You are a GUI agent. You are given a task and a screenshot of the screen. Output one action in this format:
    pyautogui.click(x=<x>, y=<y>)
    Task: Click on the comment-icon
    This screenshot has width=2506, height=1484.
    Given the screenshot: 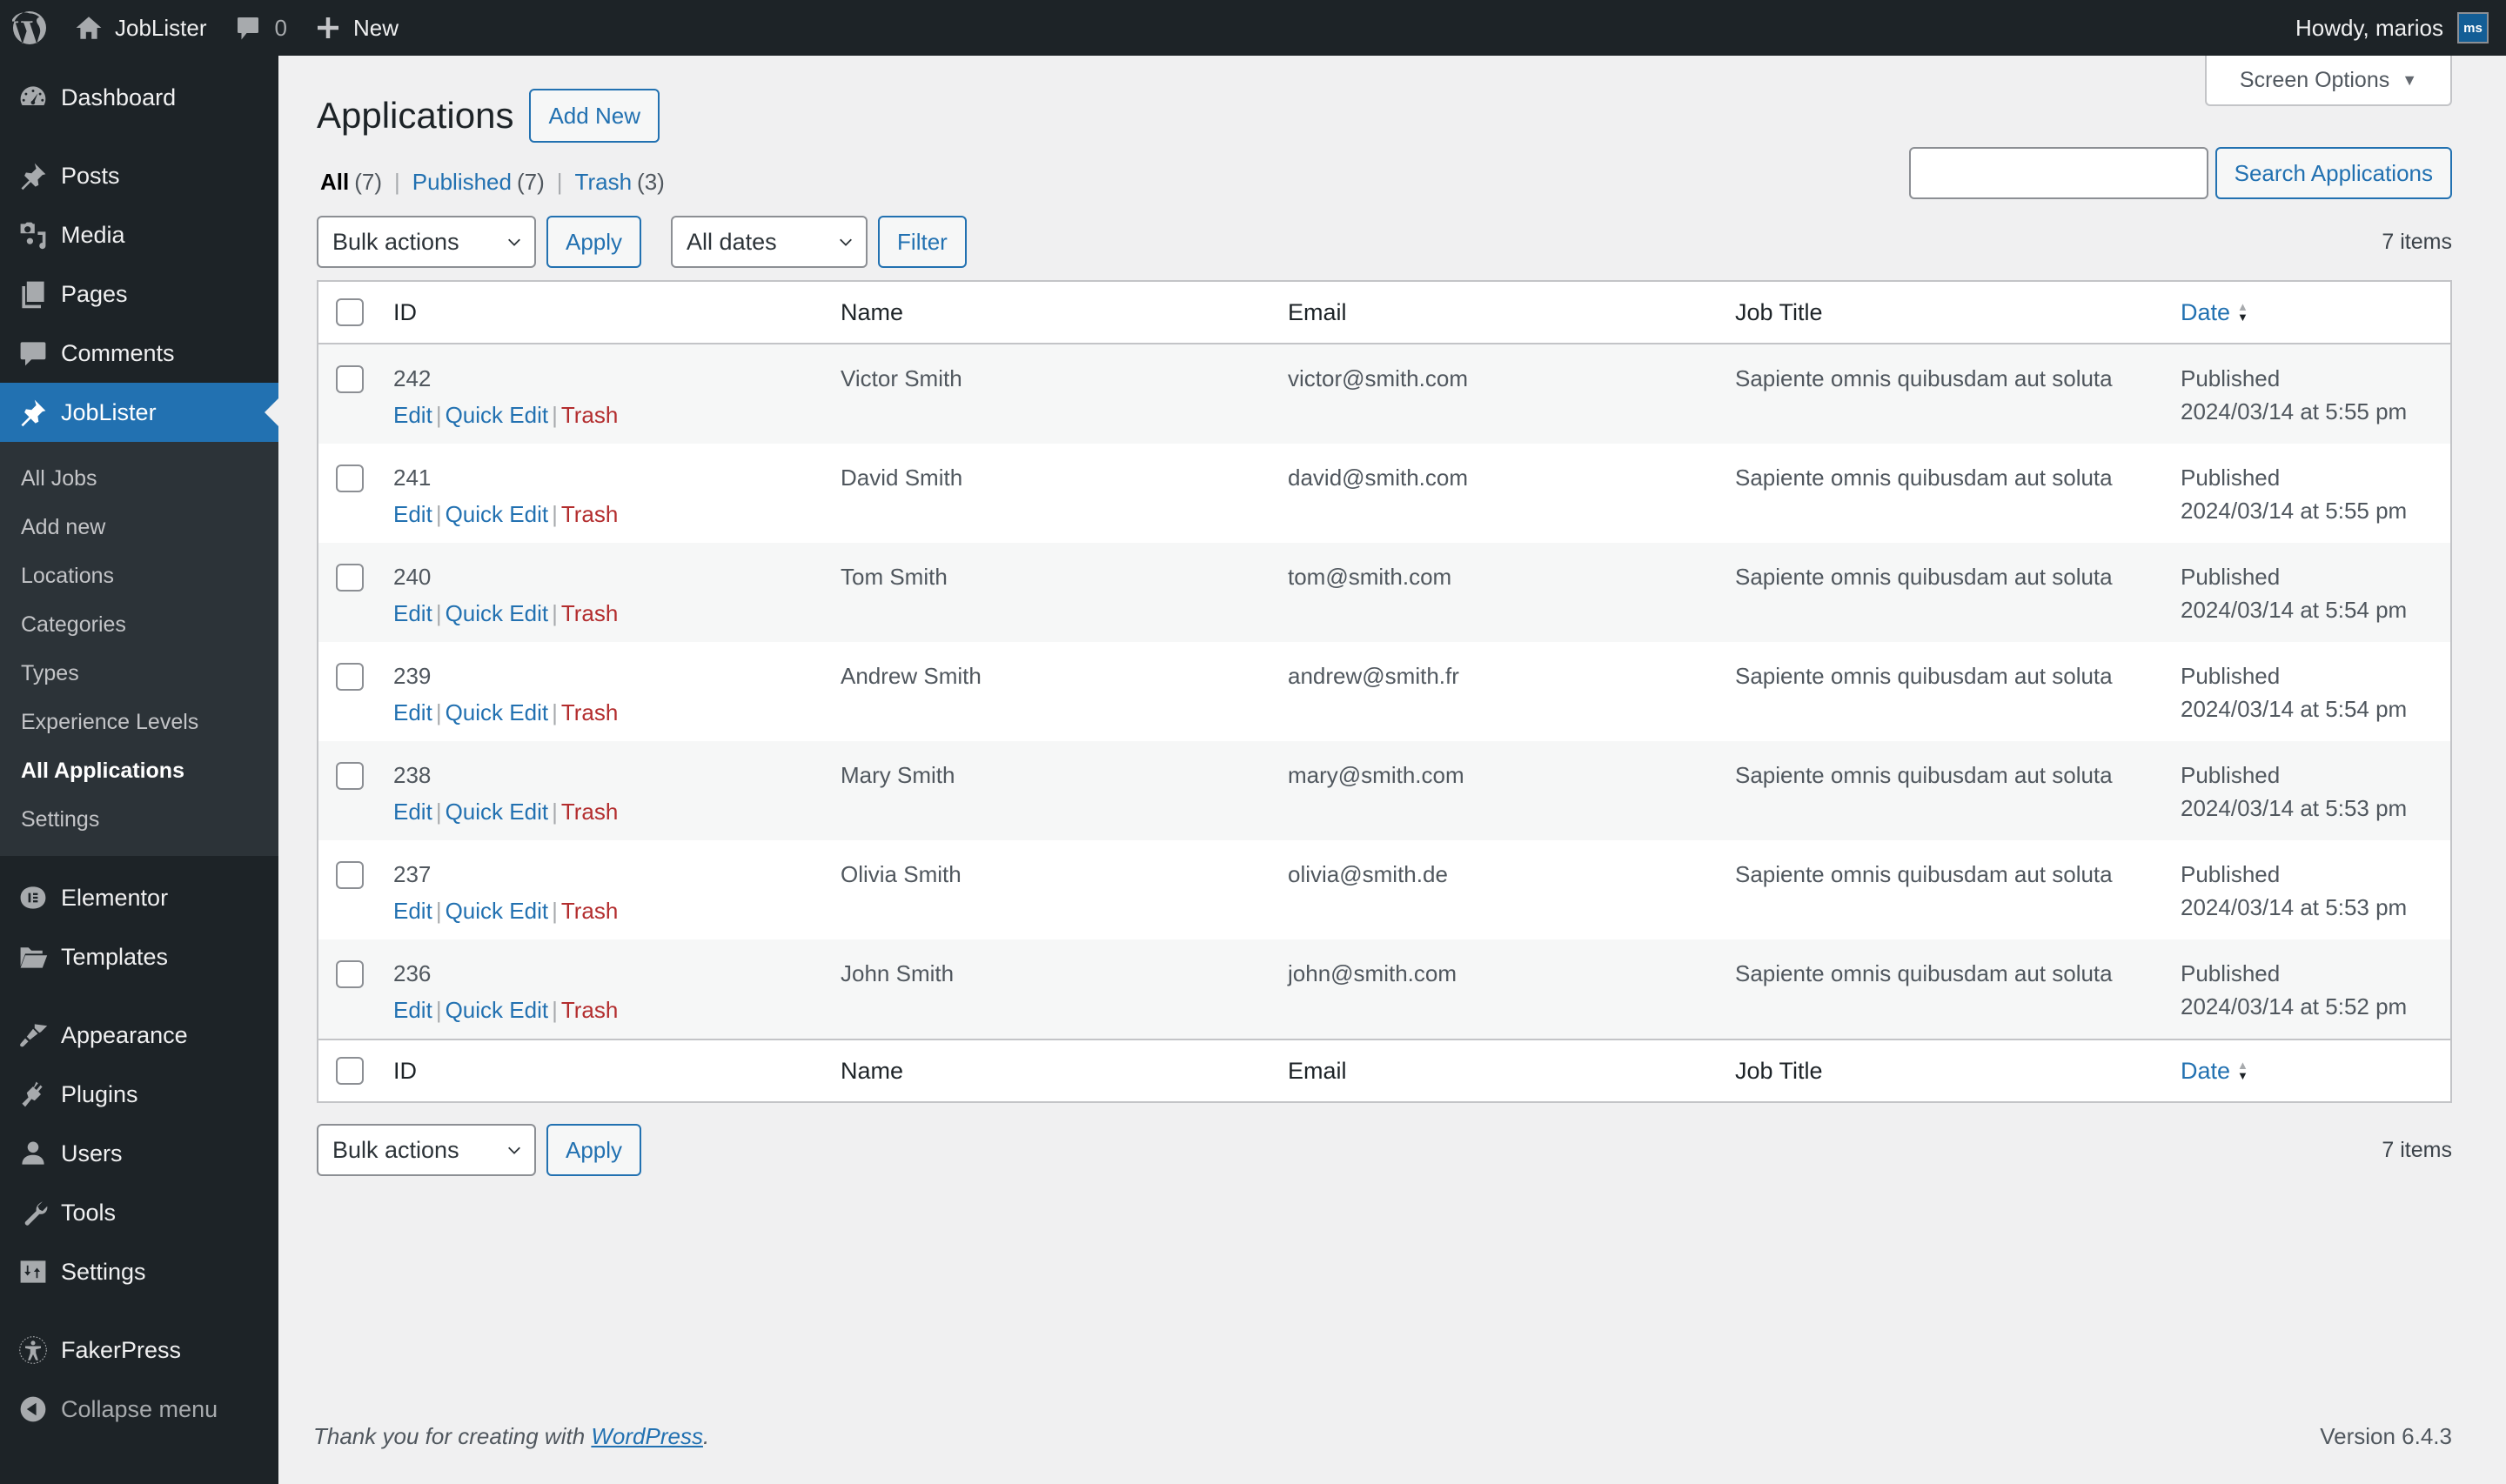 What is the action you would take?
    pyautogui.click(x=33, y=353)
    